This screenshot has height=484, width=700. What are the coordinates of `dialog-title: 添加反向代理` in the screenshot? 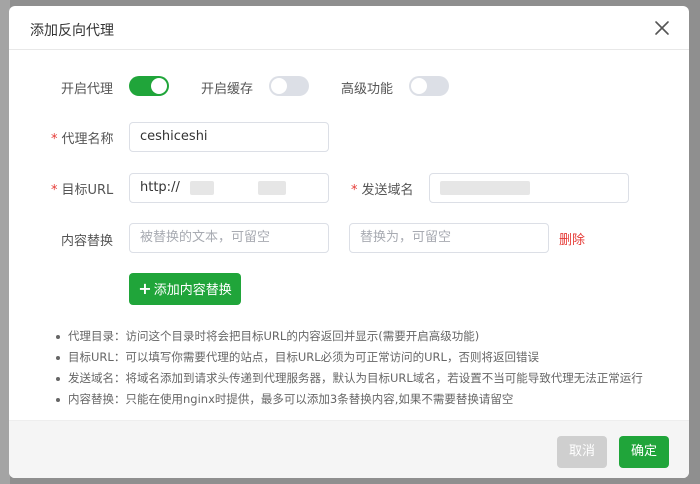 It's located at (72, 31).